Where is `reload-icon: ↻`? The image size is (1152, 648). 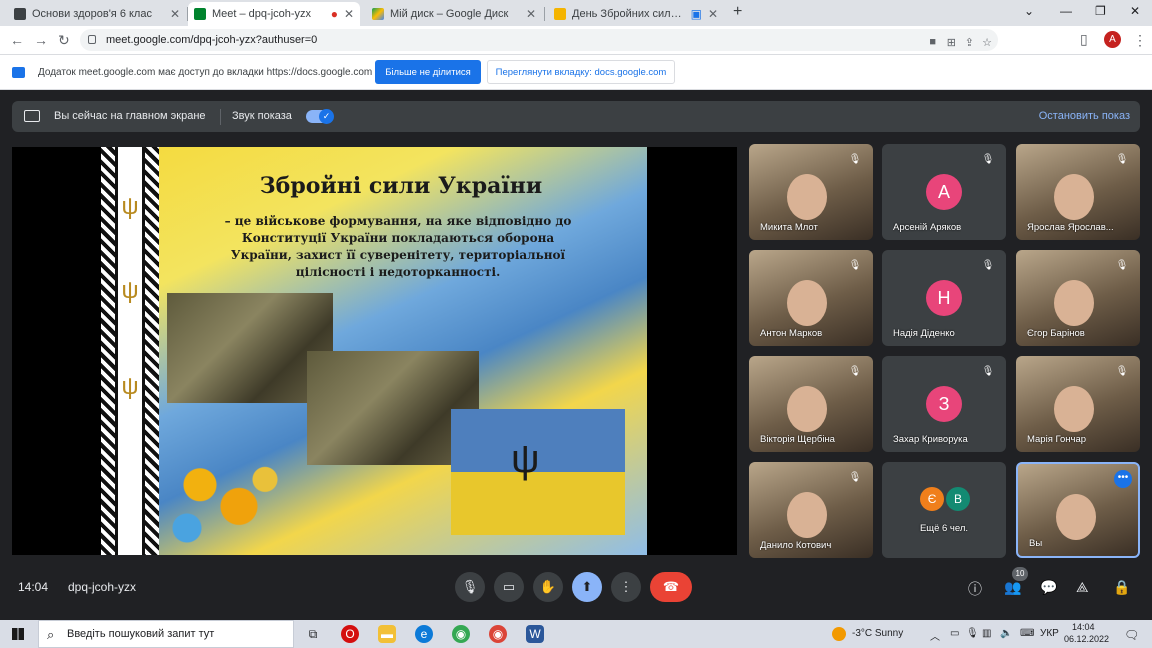
reload-icon: ↻ is located at coordinates (64, 40).